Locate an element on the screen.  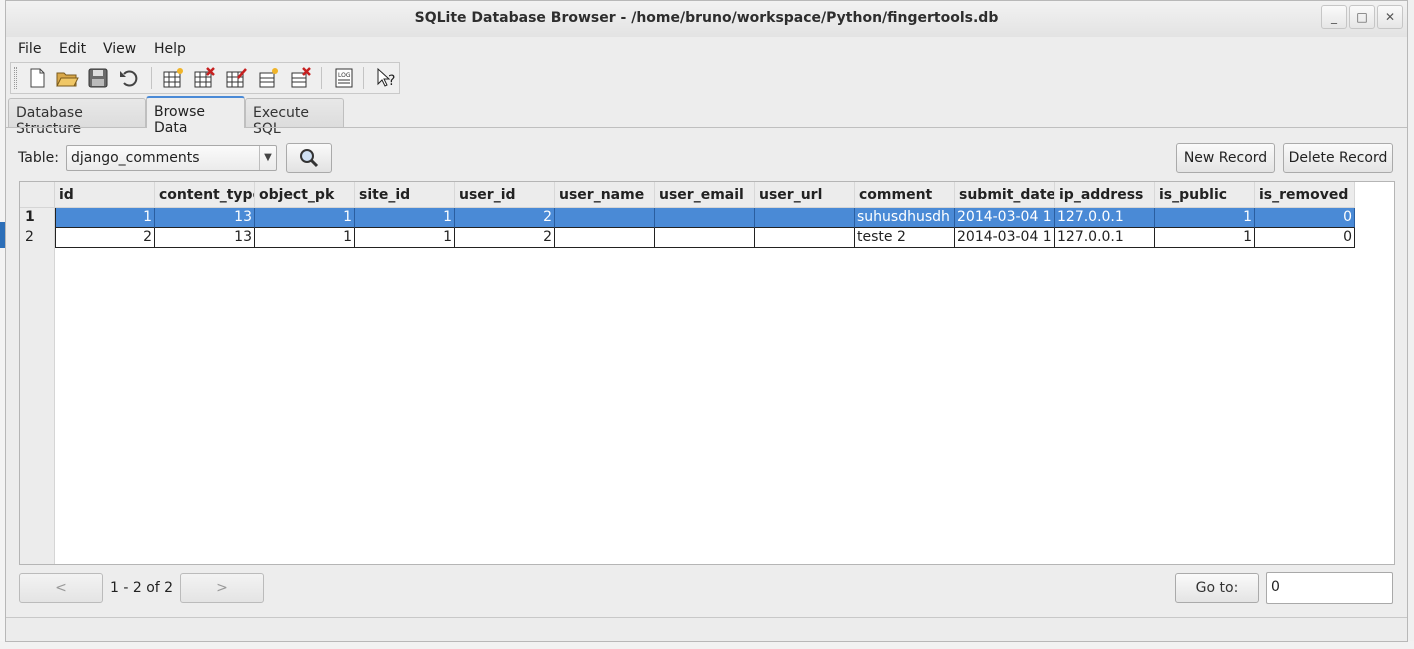
column-header: user_id is located at coordinates (505, 195).